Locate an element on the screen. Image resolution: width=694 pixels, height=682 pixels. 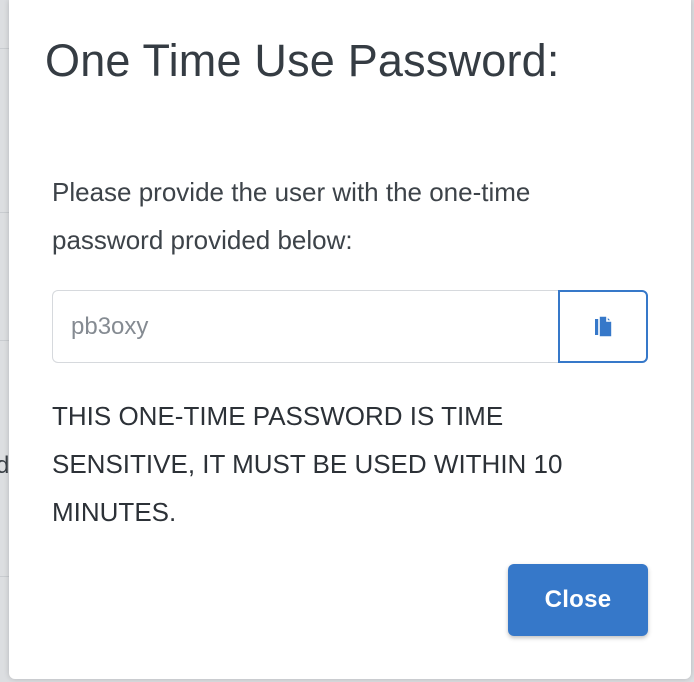
otp-input-group is located at coordinates (350, 326).